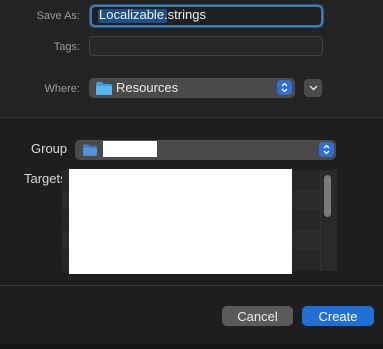  Describe the element at coordinates (45, 178) in the screenshot. I see `targets-label: Targets` at that location.